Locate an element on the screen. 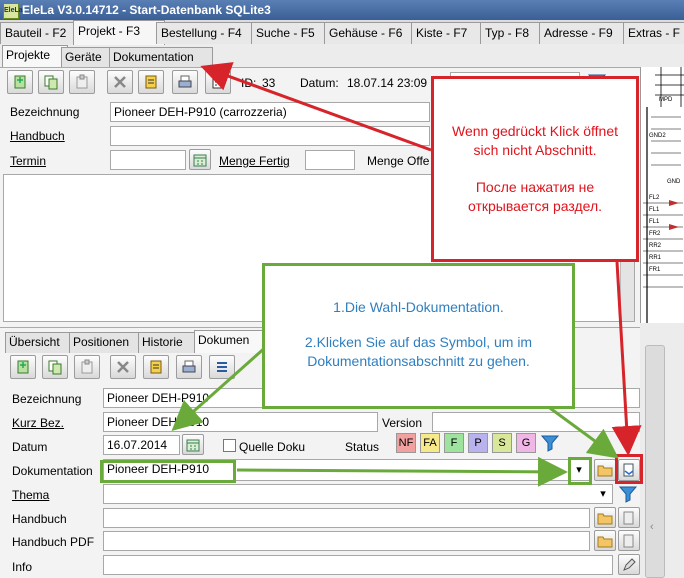 This screenshot has height=578, width=684. red-arrow-to-tab is located at coordinates (316, 107).